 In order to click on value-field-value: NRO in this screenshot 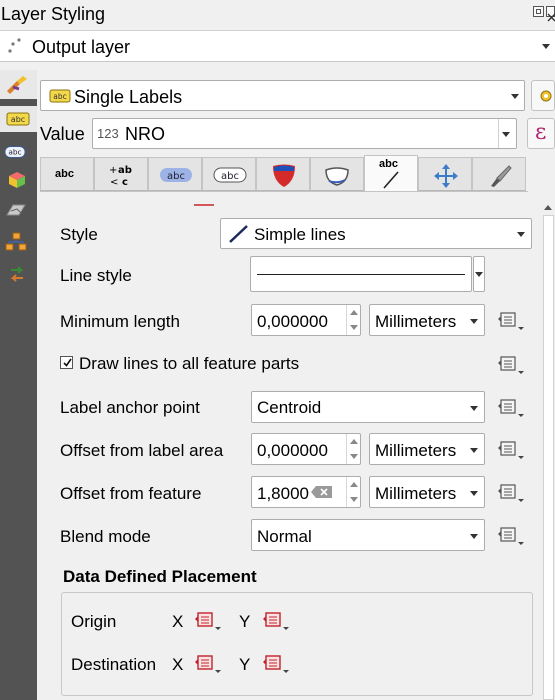, I will do `click(145, 134)`.